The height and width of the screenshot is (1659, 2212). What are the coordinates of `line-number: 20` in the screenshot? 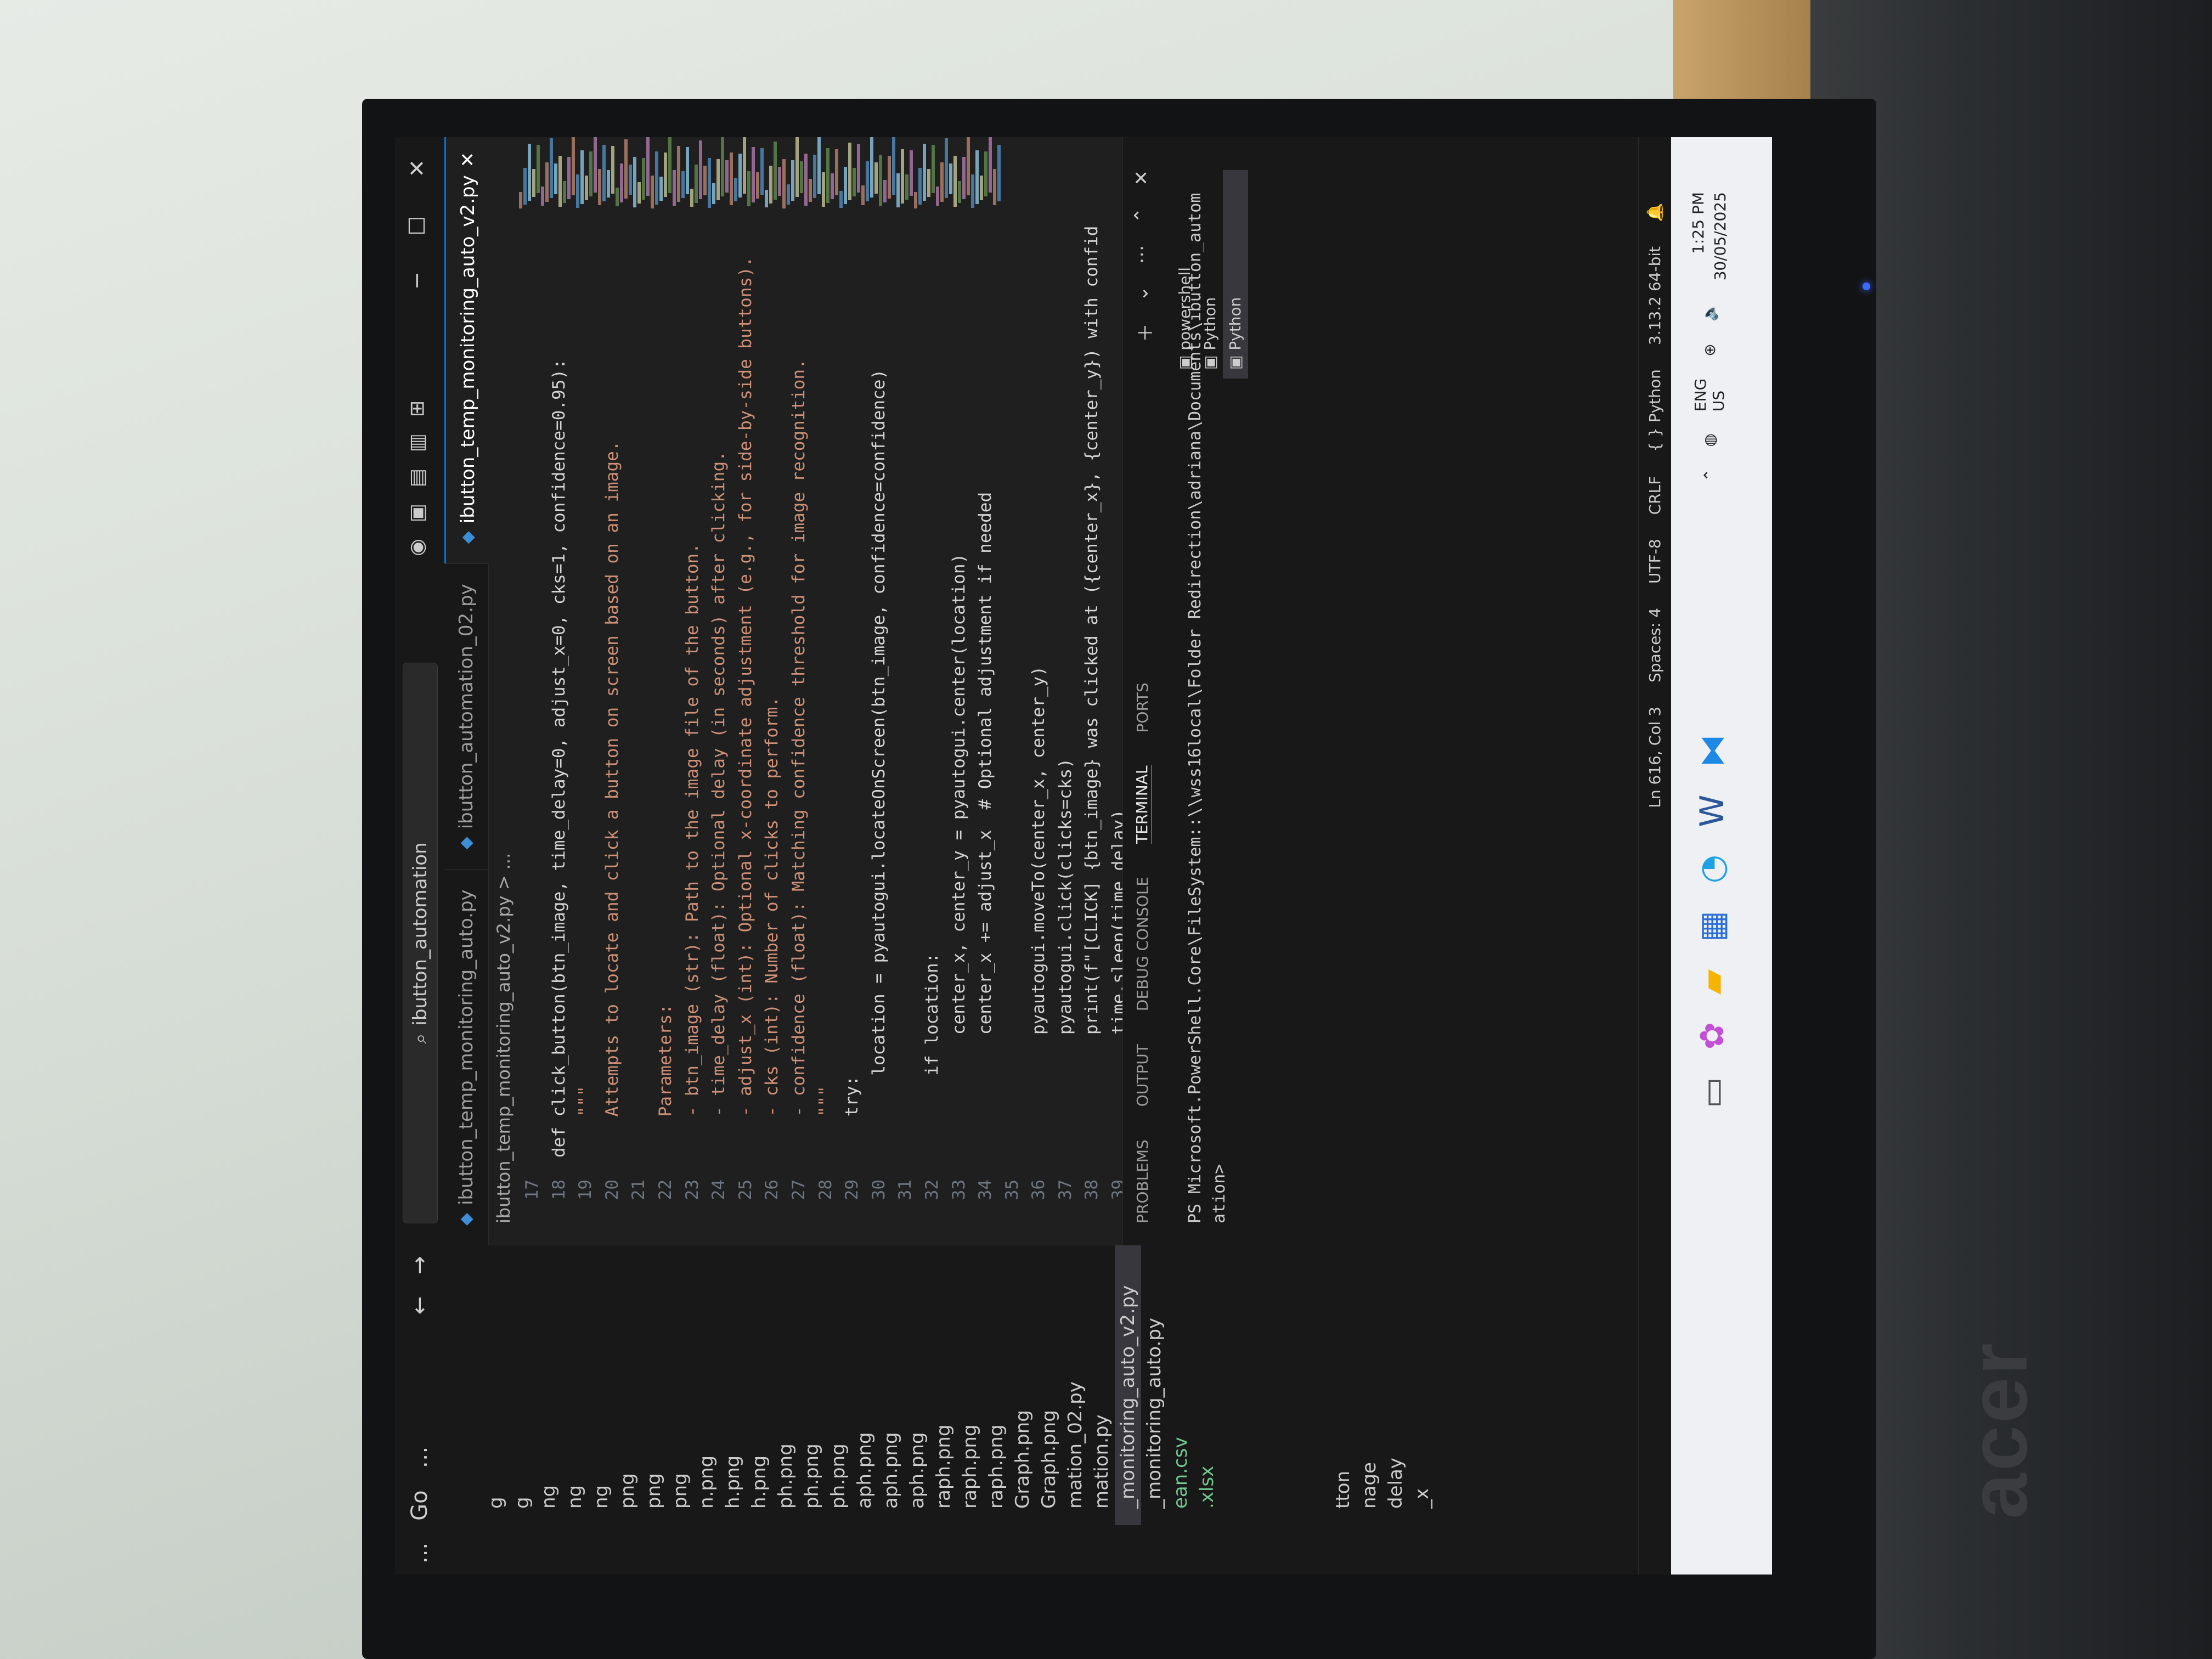 It's located at (612, 1190).